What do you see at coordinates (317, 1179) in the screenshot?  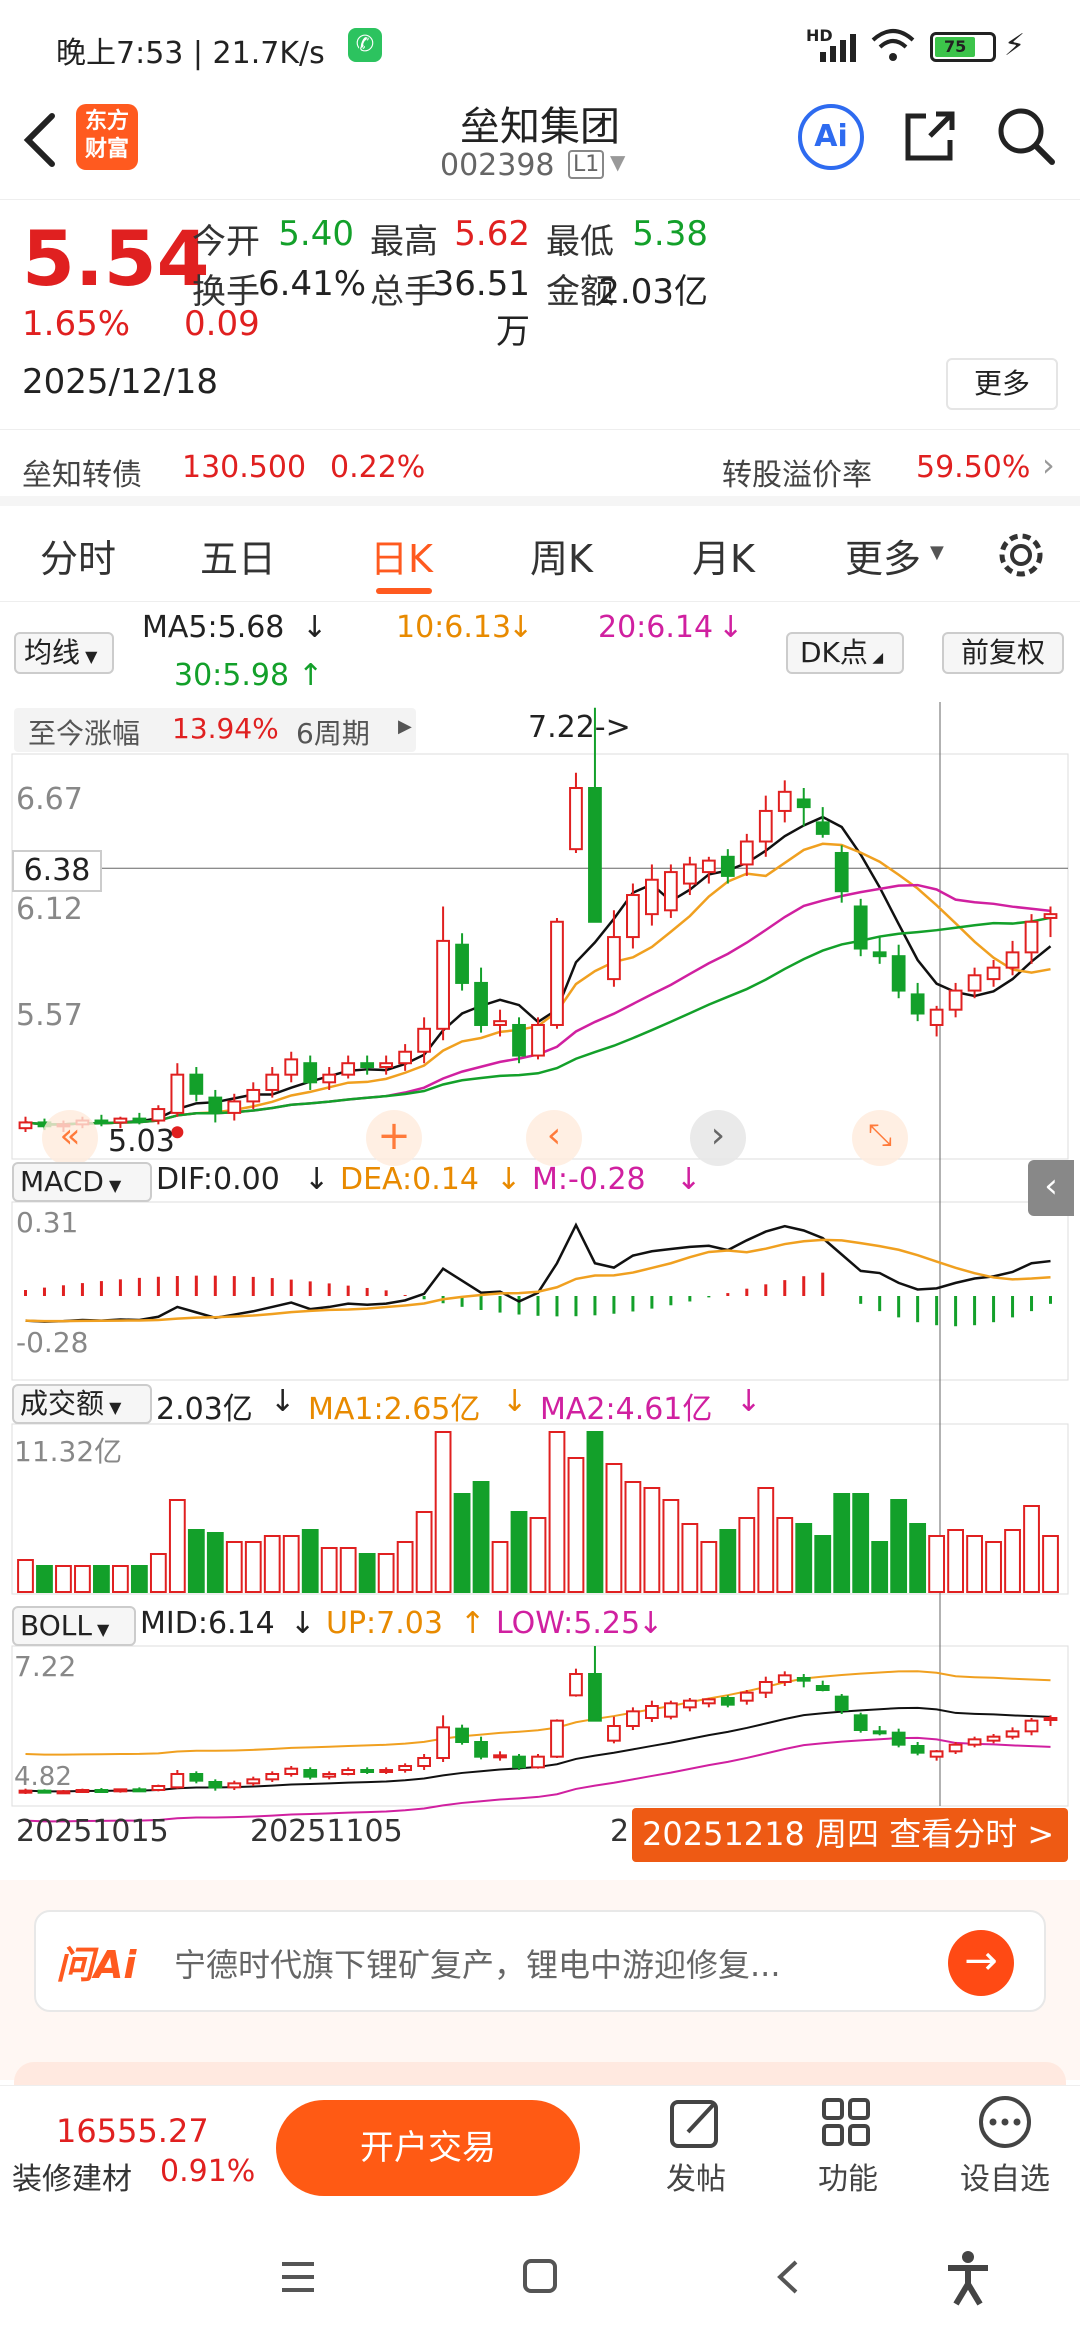 I see `dif-arrow: ↓` at bounding box center [317, 1179].